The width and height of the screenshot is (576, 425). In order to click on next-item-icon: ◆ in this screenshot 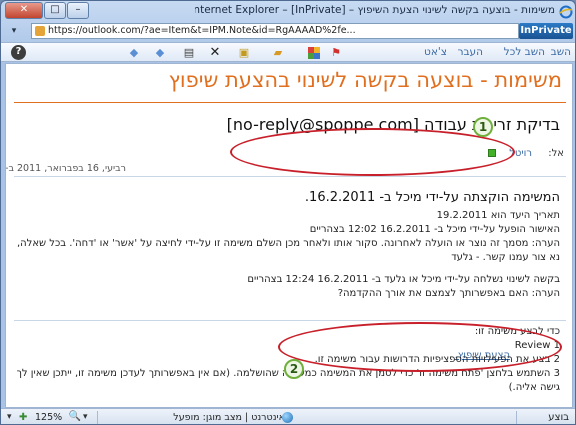, I will do `click(134, 53)`.